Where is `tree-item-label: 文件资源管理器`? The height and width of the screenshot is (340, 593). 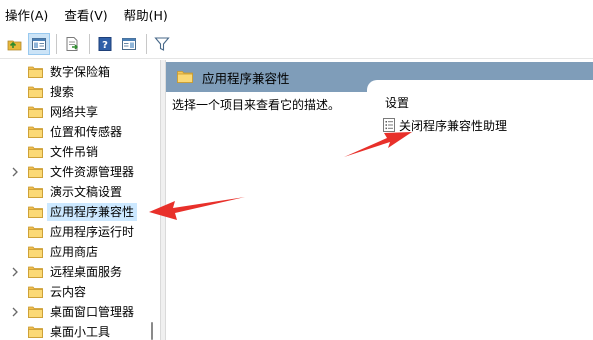
tree-item-label: 文件资源管理器 is located at coordinates (92, 172).